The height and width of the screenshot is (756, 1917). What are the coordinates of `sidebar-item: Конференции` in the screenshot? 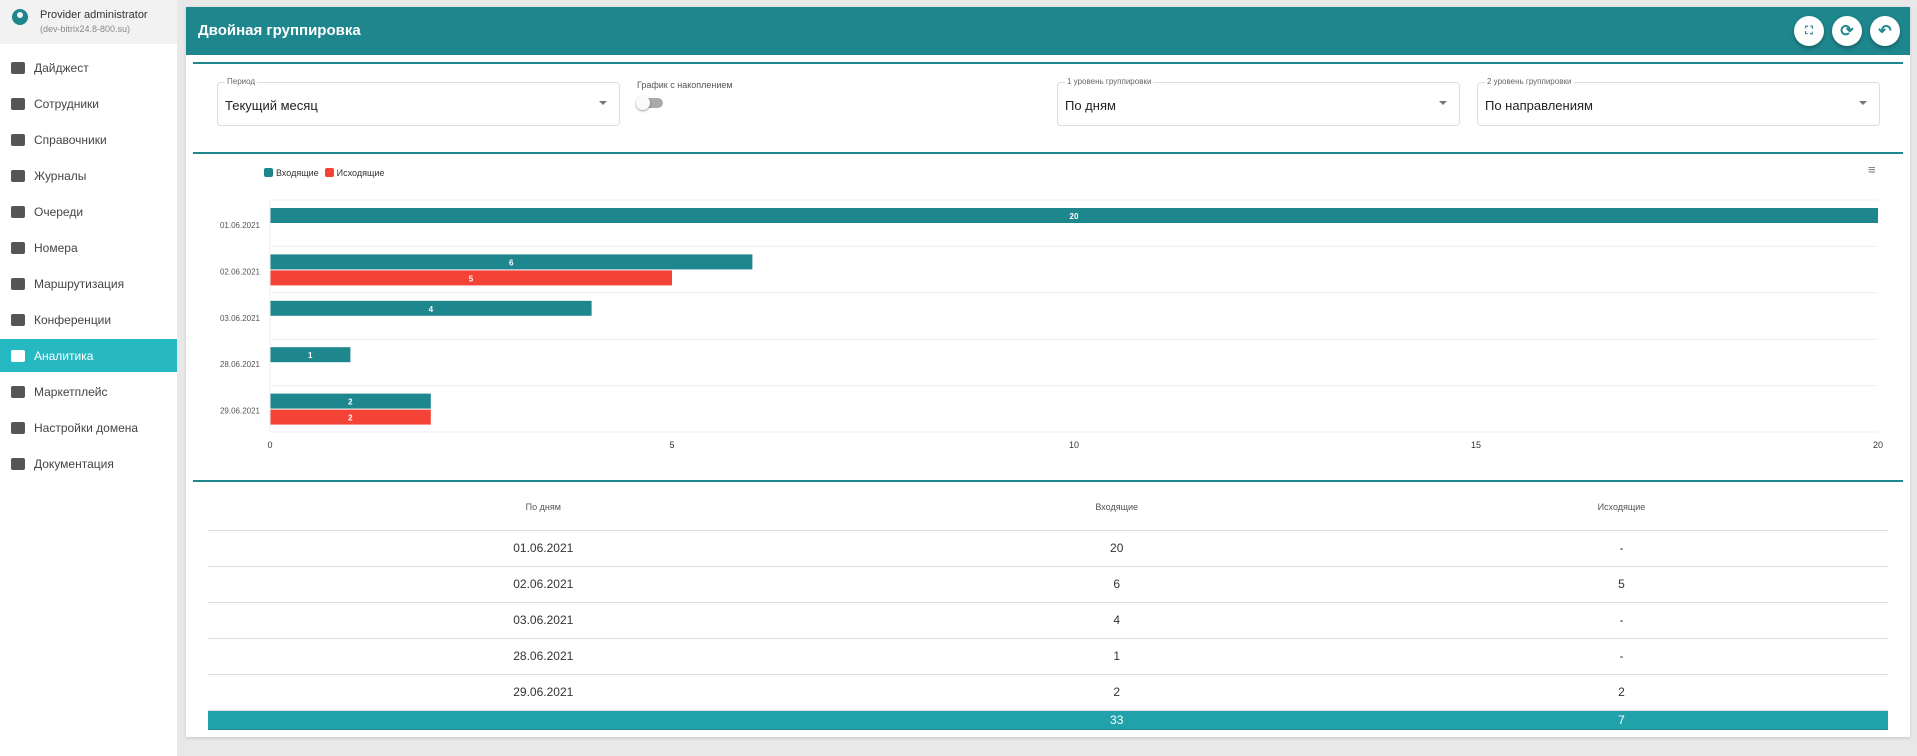 It's located at (88, 319).